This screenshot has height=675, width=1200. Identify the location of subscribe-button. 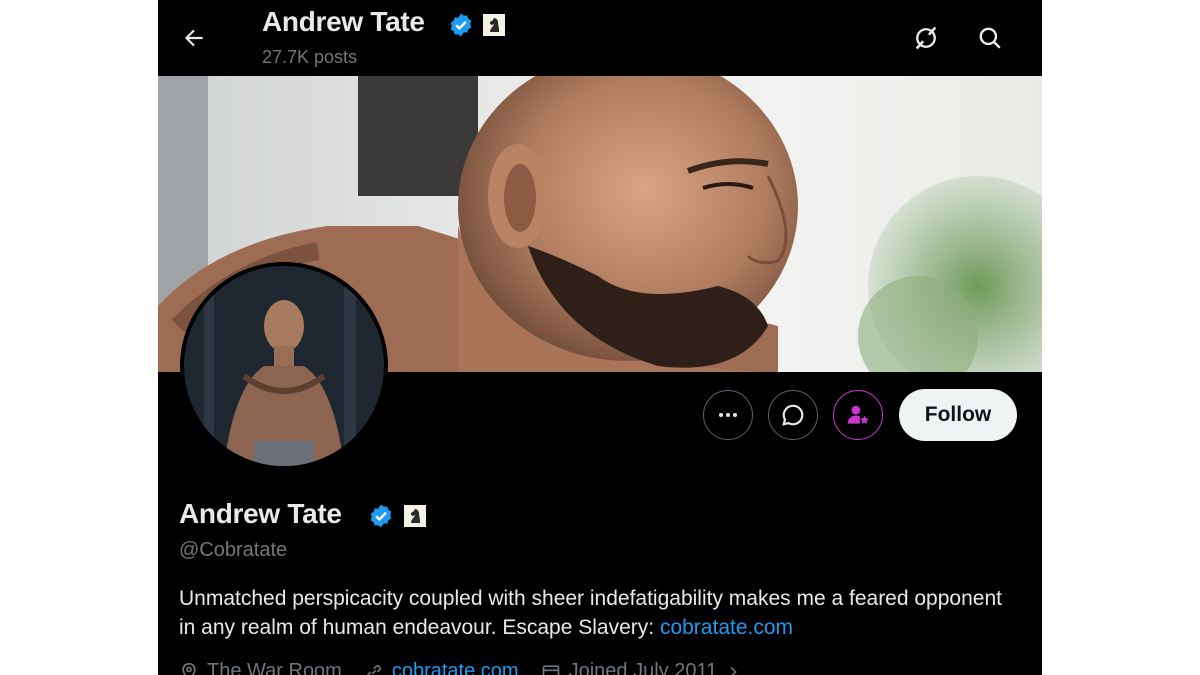
(858, 415).